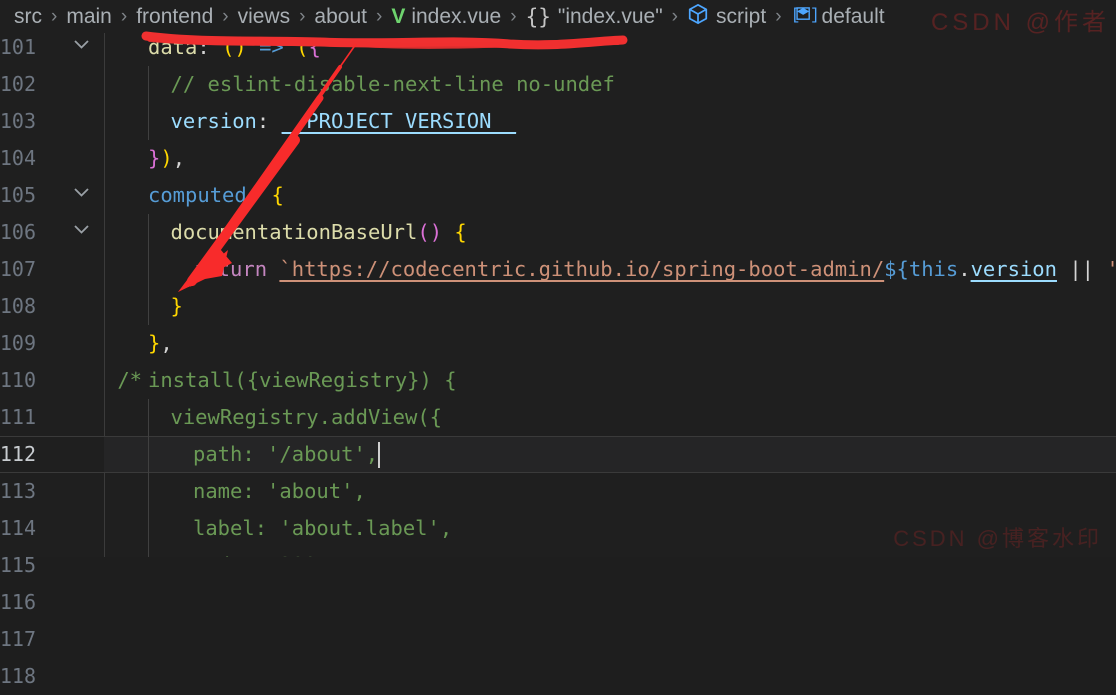 The width and height of the screenshot is (1116, 695). What do you see at coordinates (18, 269) in the screenshot?
I see `line-number: 107` at bounding box center [18, 269].